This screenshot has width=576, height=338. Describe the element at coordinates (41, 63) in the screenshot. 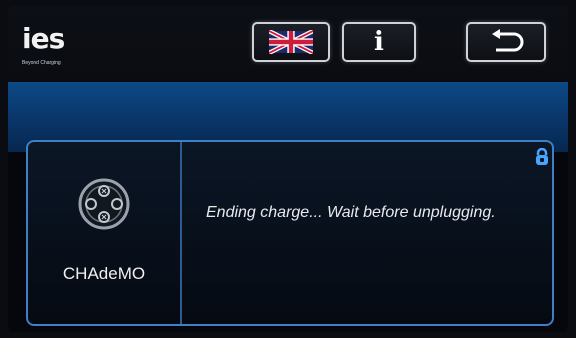

I see `logo-subtitle: Beyond Charging` at that location.